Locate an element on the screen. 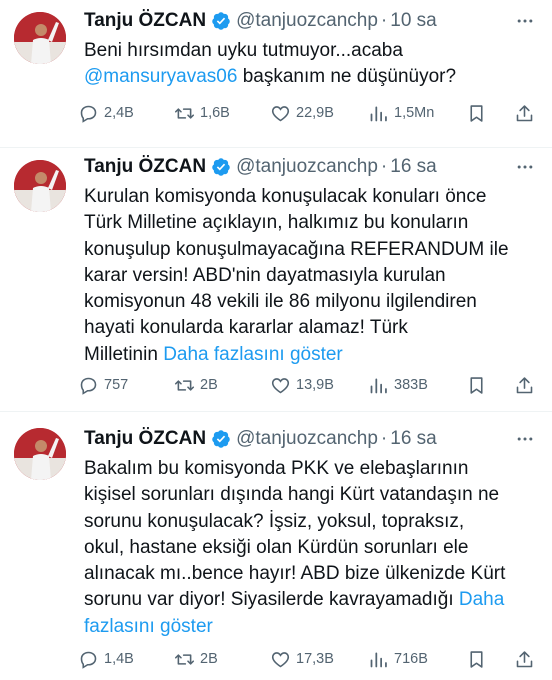 This screenshot has width=552, height=680. views-count: 1,5Mn is located at coordinates (414, 113).